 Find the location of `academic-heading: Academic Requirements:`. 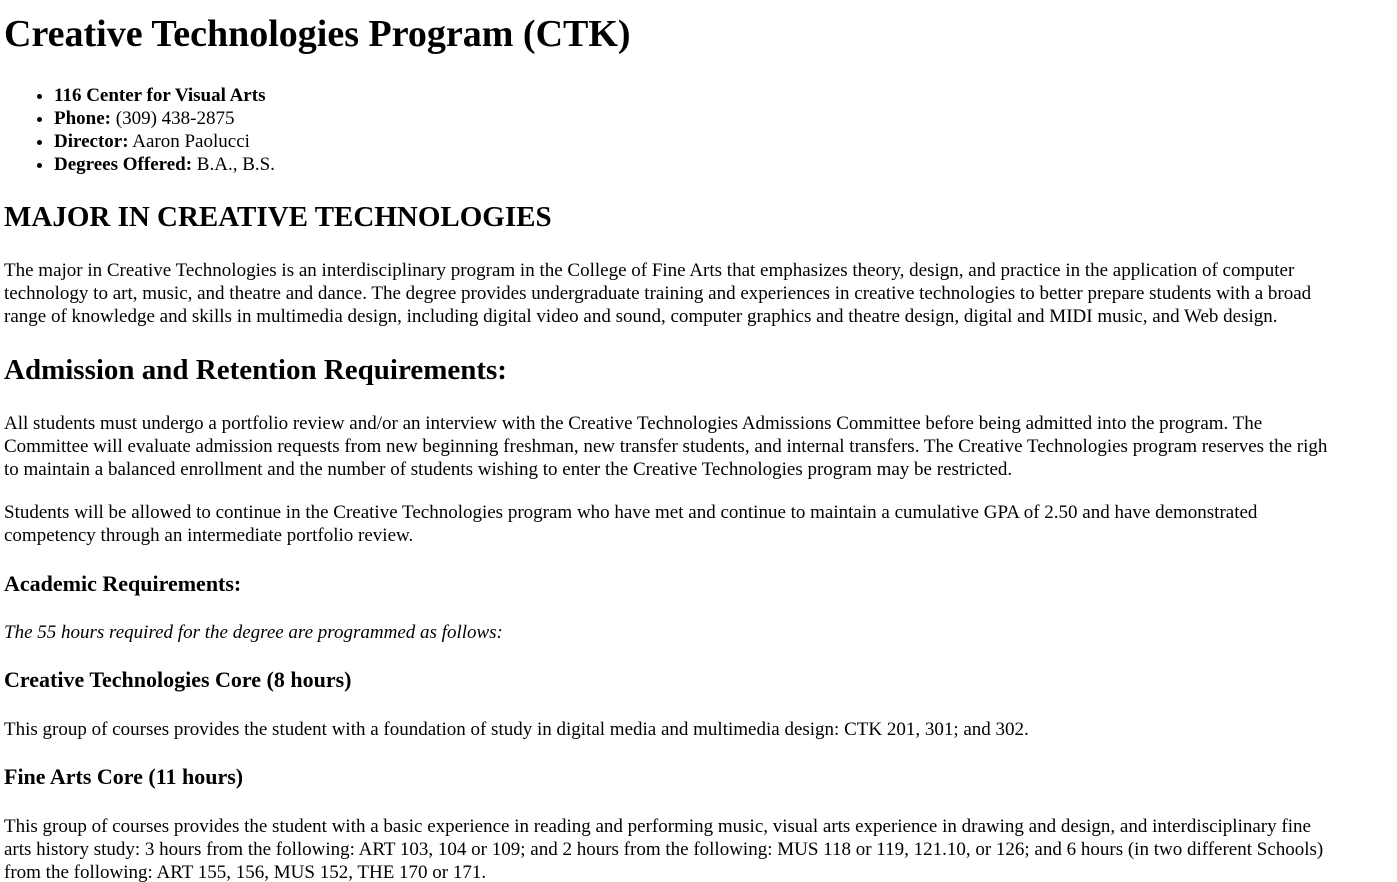

academic-heading: Academic Requirements: is located at coordinates (123, 583).